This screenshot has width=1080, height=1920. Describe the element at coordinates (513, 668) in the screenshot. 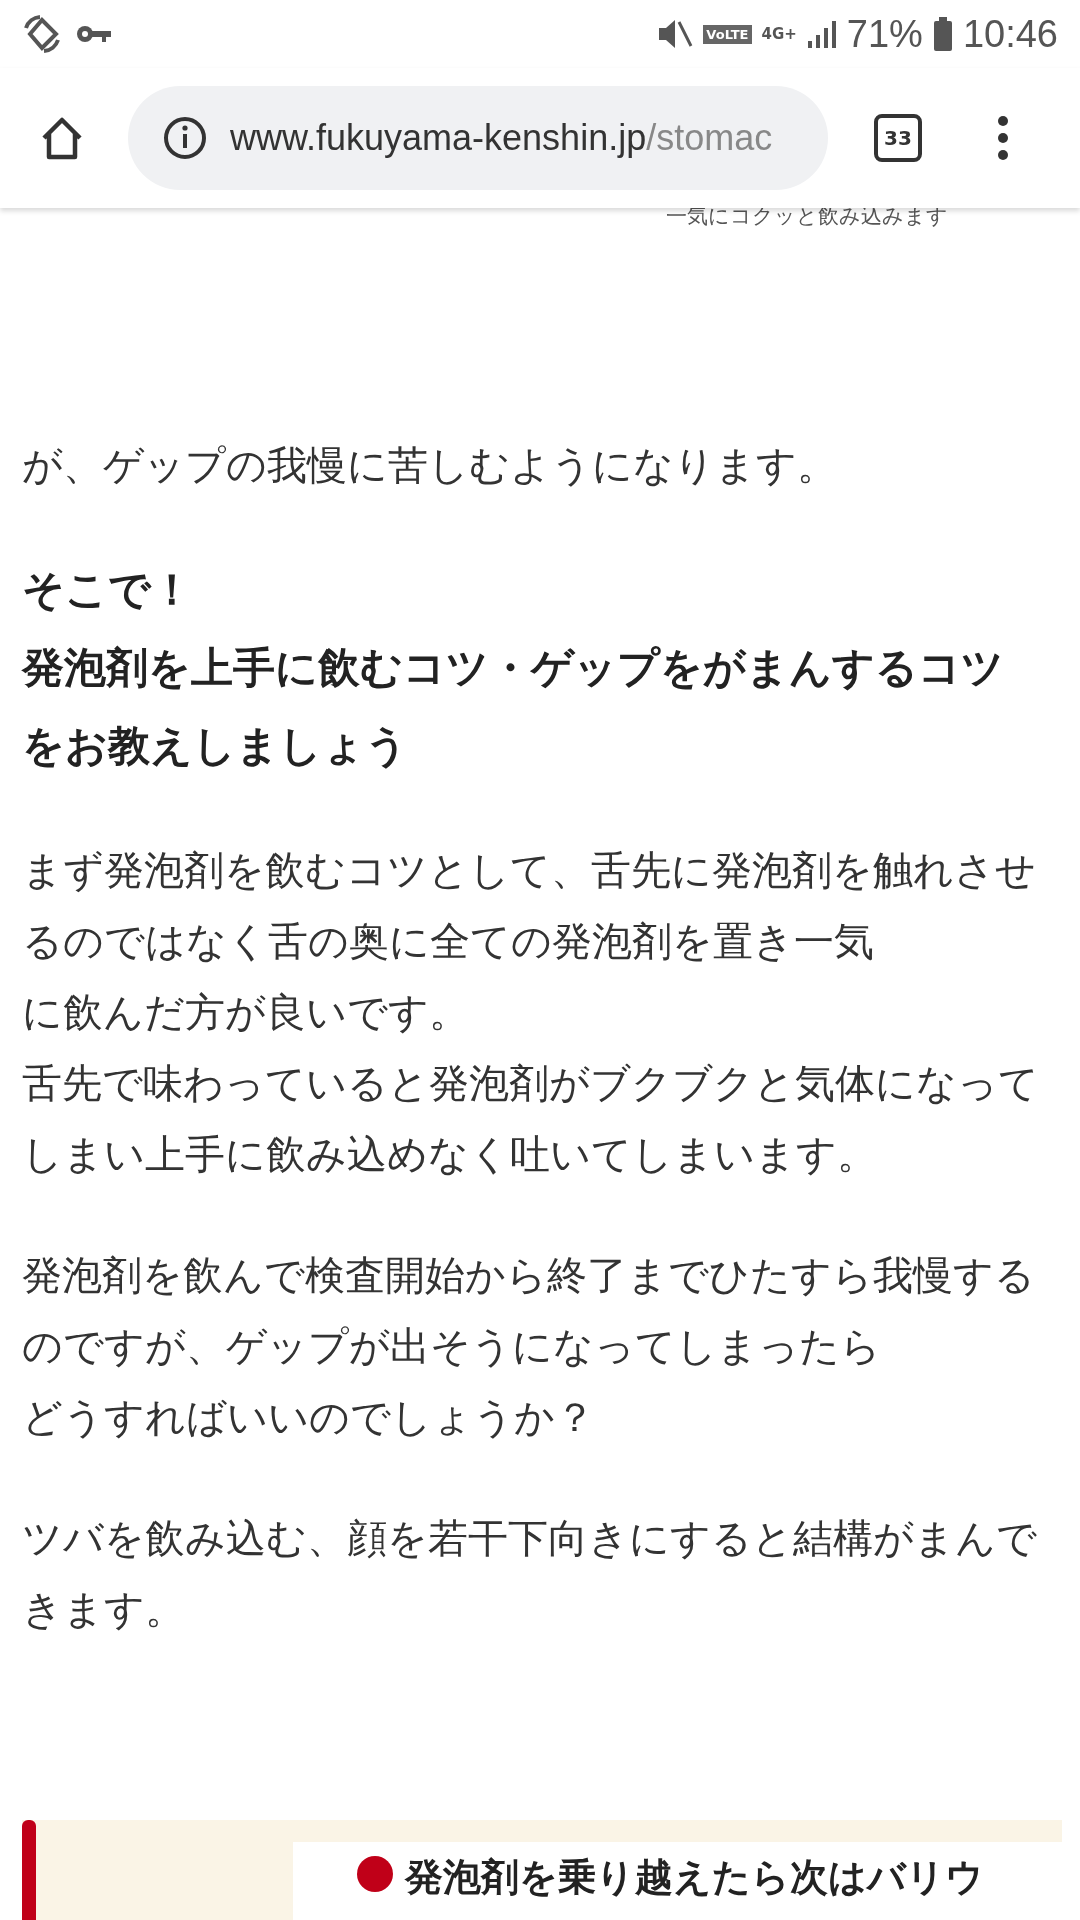

I see `heading: そこで！ 発泡剤を上手に飲むコツ・ゲップをがまんするコツ をお教えしましょう` at that location.